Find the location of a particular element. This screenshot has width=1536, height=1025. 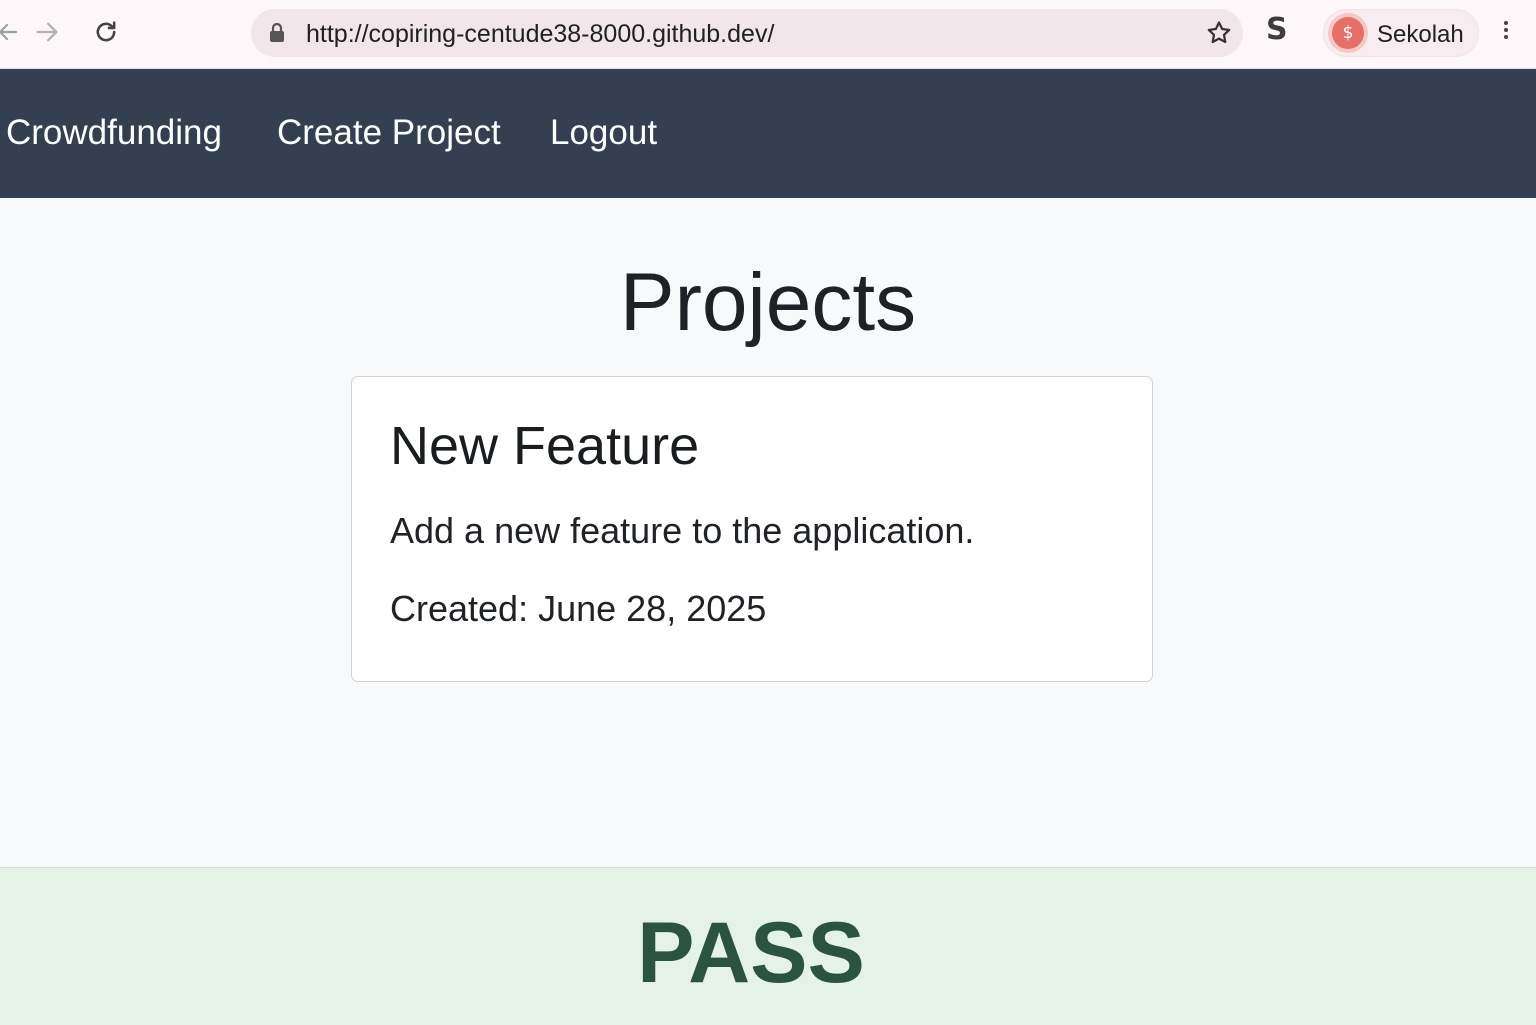

forward-icon is located at coordinates (47, 32).